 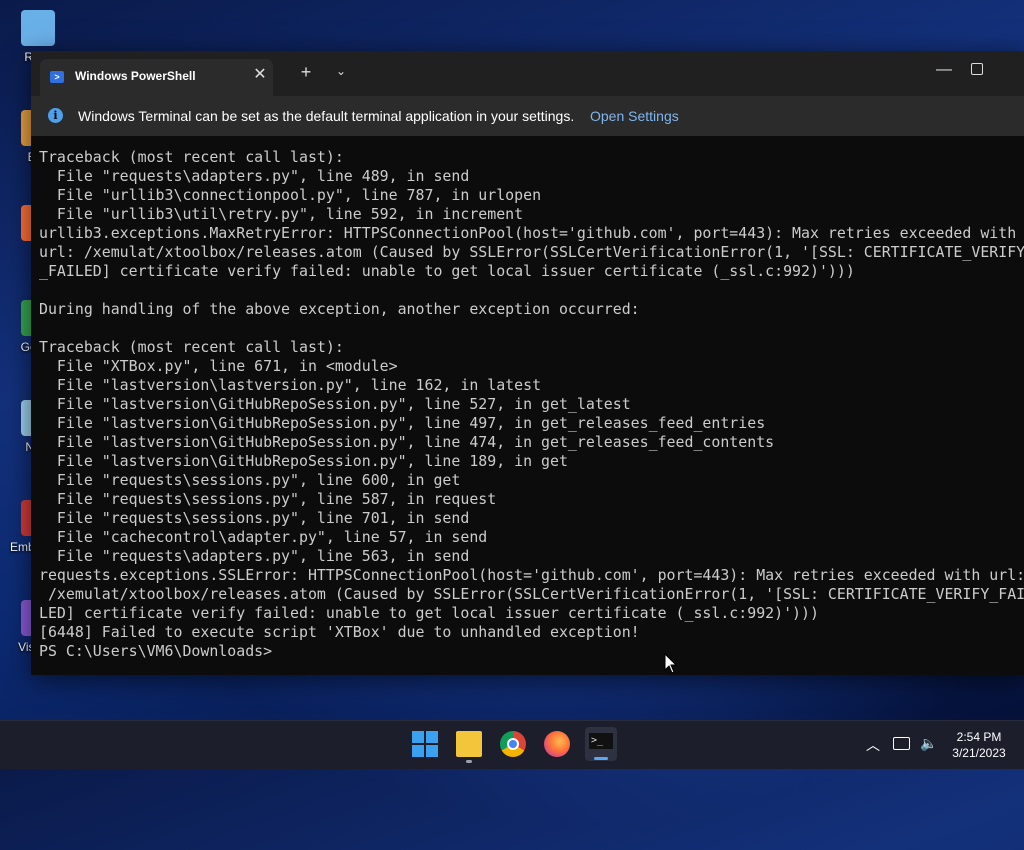 I want to click on clock-date: 3/21/2023, so click(x=979, y=753).